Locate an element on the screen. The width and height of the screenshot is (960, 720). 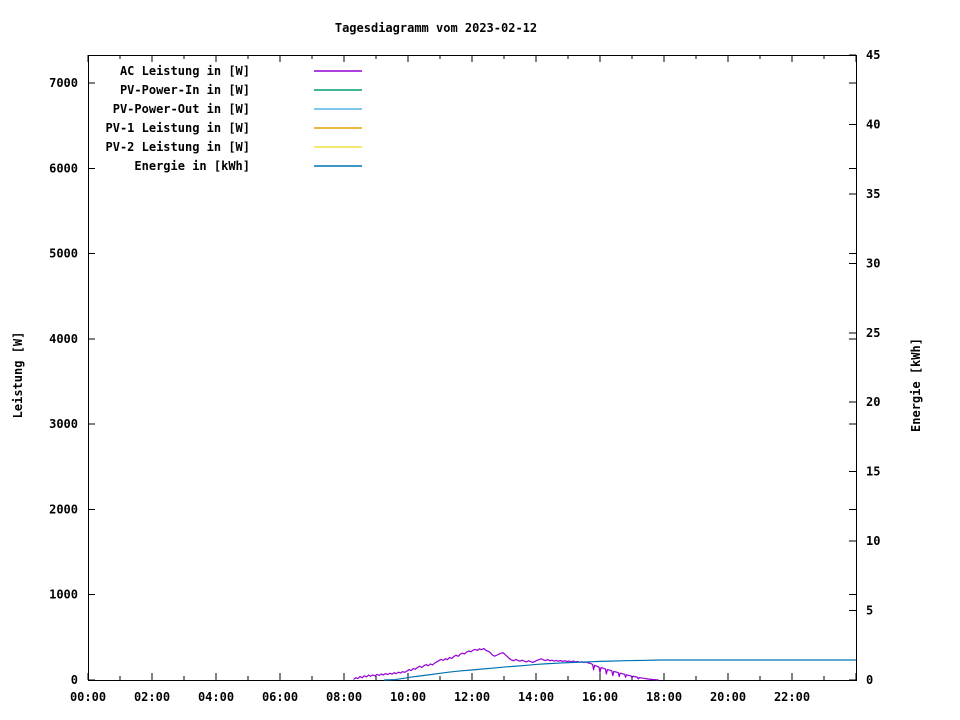
y-right-tick-label: 25 is located at coordinates (873, 333).